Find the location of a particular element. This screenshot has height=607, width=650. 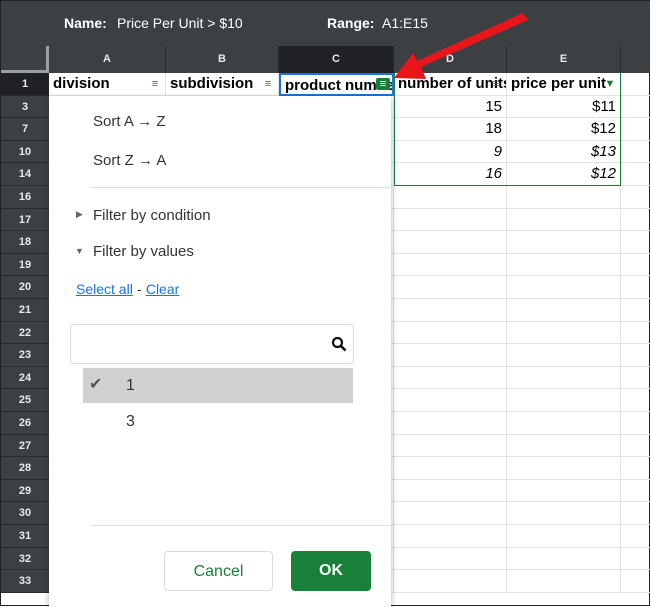

annotation-arrow is located at coordinates (461, 46).